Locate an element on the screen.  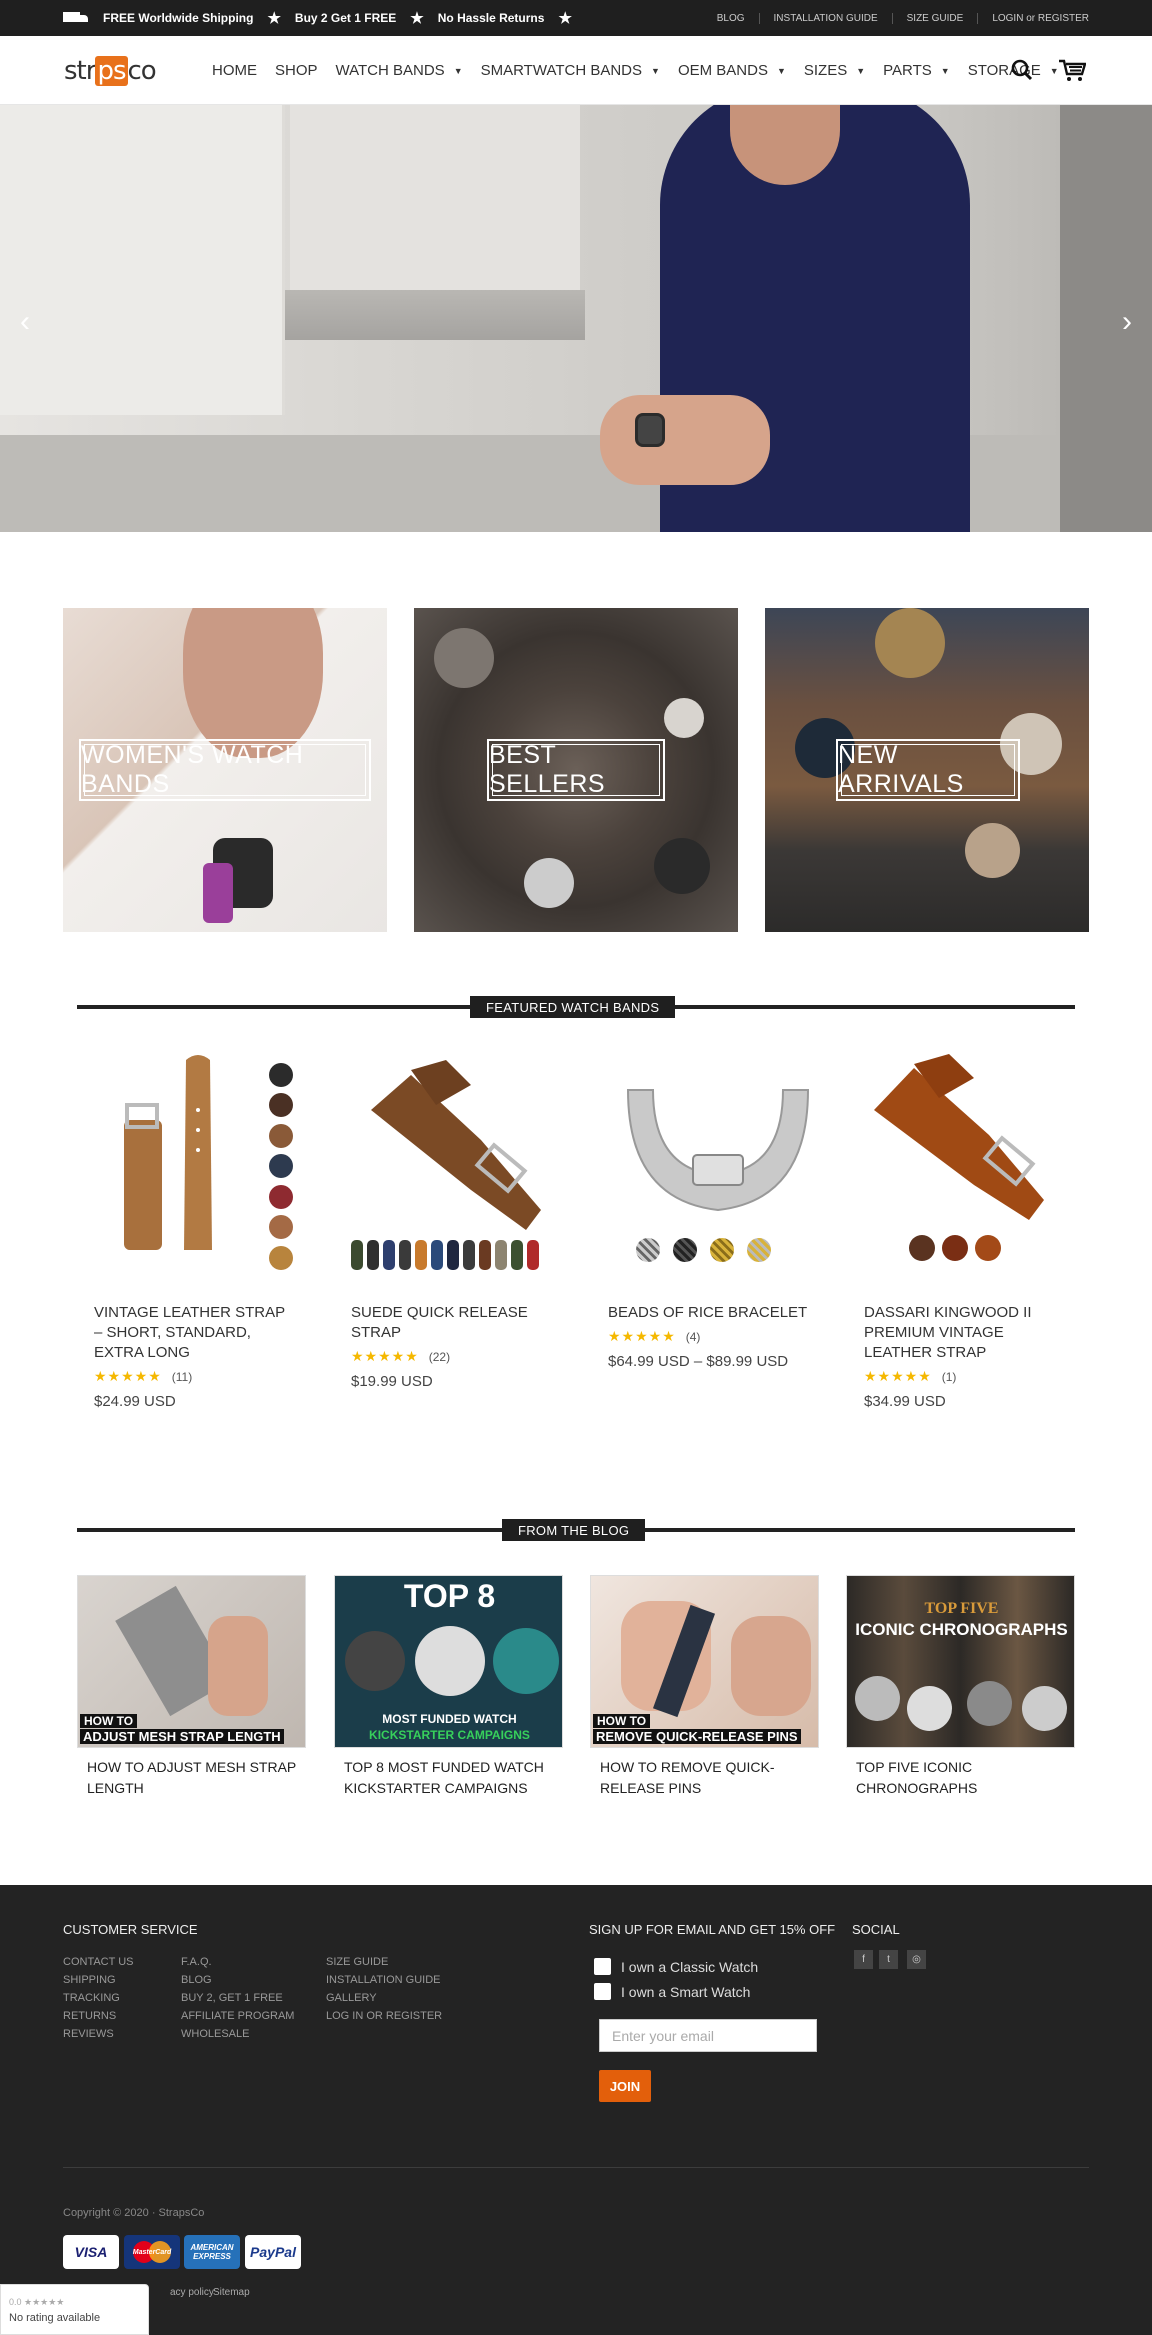
nav-home: HOME is located at coordinates (234, 70).